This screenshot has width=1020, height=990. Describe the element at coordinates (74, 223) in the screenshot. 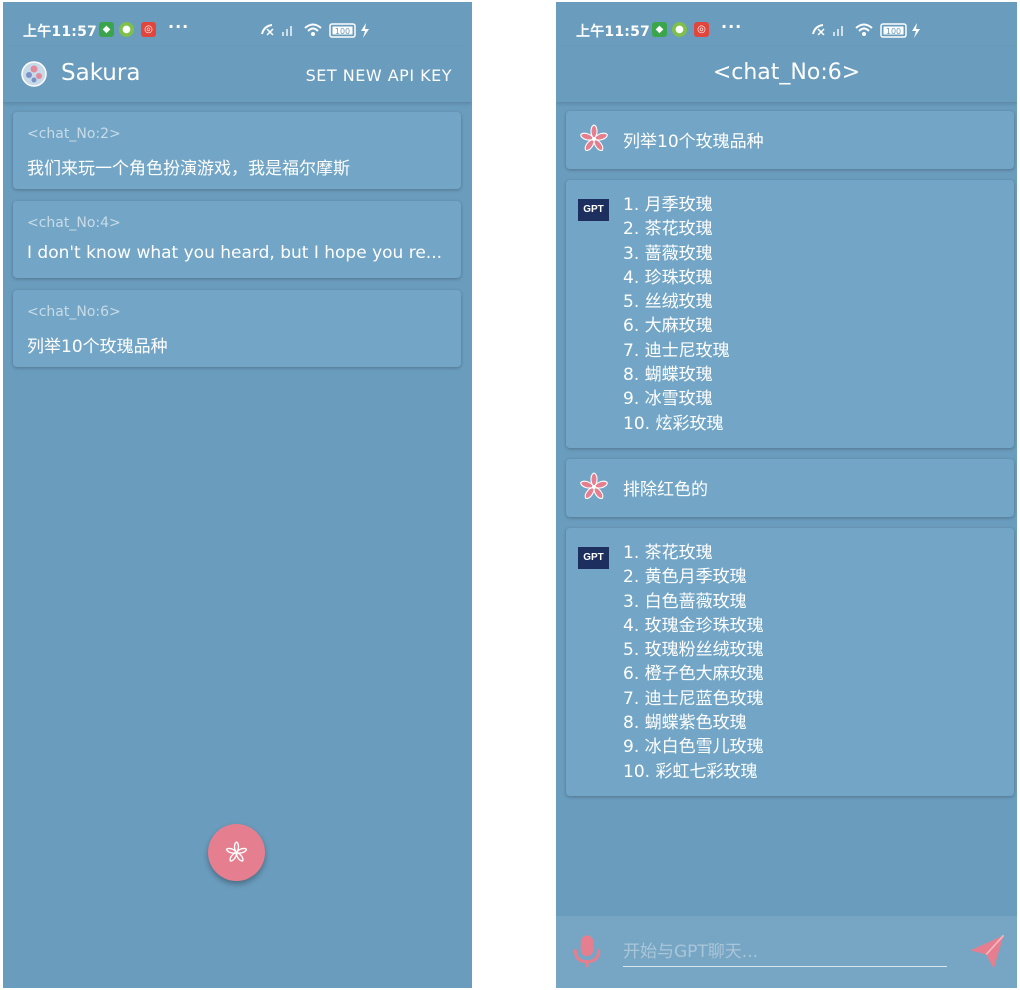

I see `chat-tag: <chat_No:4>` at that location.